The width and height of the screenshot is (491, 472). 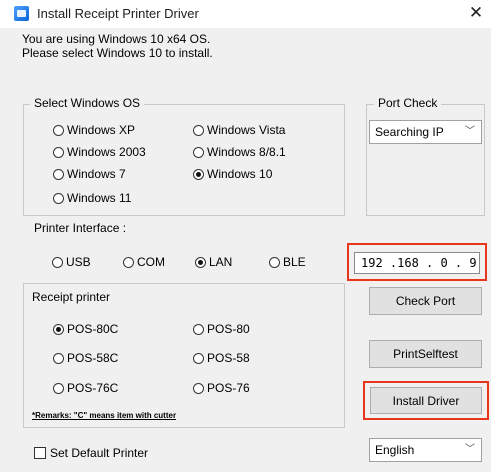 What do you see at coordinates (245, 14) in the screenshot?
I see `title-bar: Install Receipt Printer Driver ✕` at bounding box center [245, 14].